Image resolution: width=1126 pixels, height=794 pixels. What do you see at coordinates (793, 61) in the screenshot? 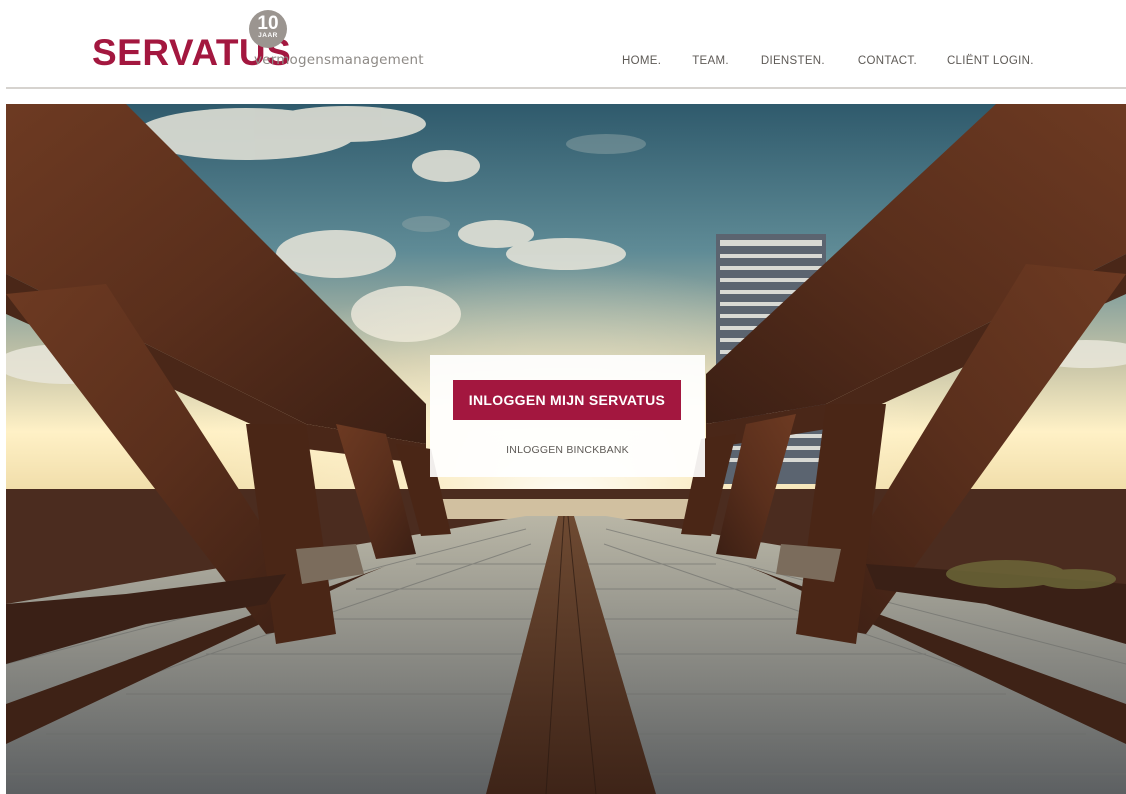
I see `nav-diensten: DIENSTEN.` at bounding box center [793, 61].